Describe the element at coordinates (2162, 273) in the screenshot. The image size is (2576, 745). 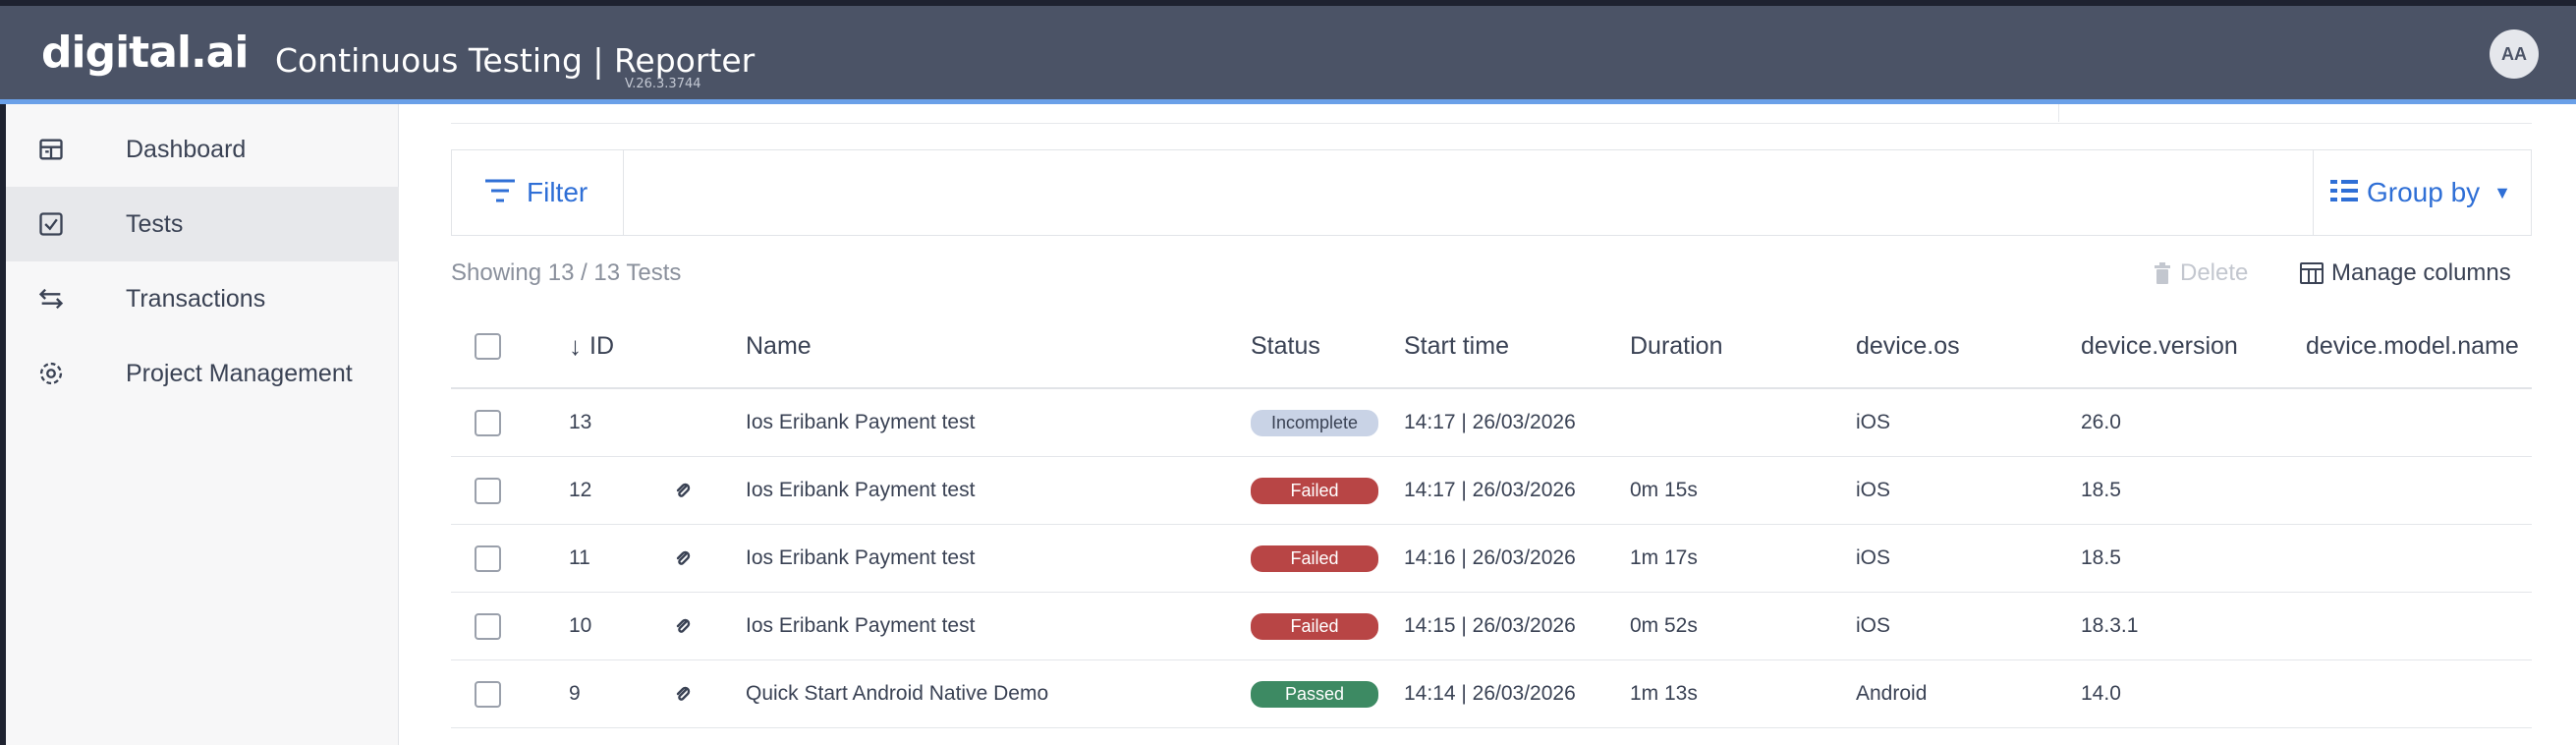
I see `trash-icon` at that location.